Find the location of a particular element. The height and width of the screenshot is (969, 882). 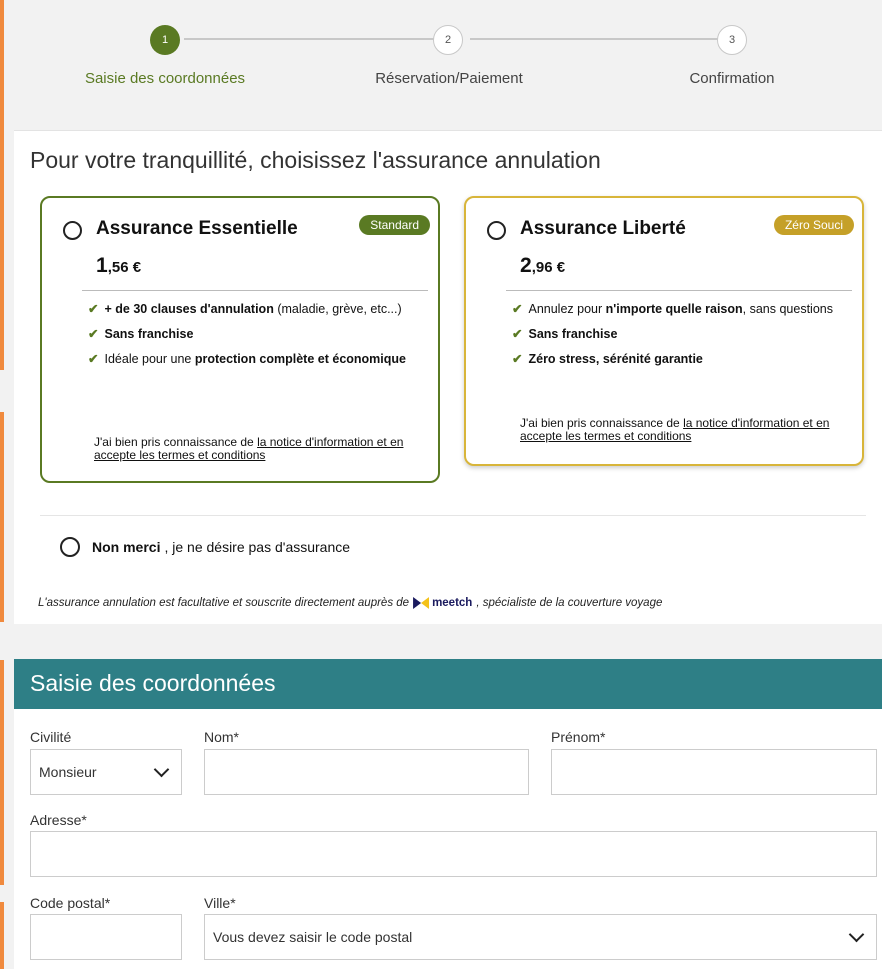

liberte-name: Assurance Liberté is located at coordinates (603, 228).